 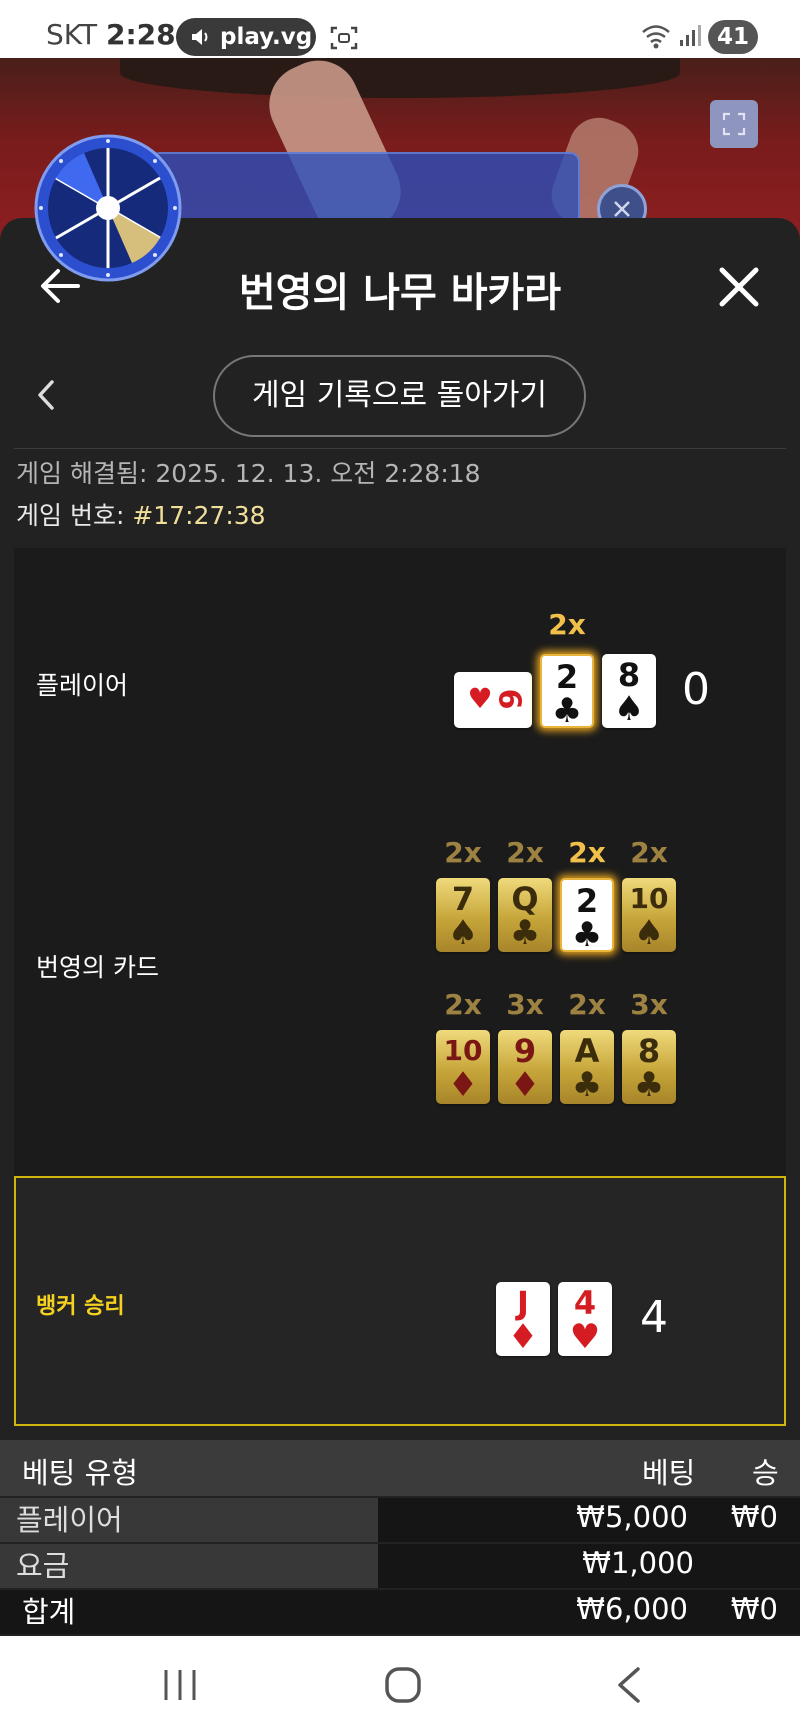 I want to click on url-pill: play.vg, so click(x=246, y=37).